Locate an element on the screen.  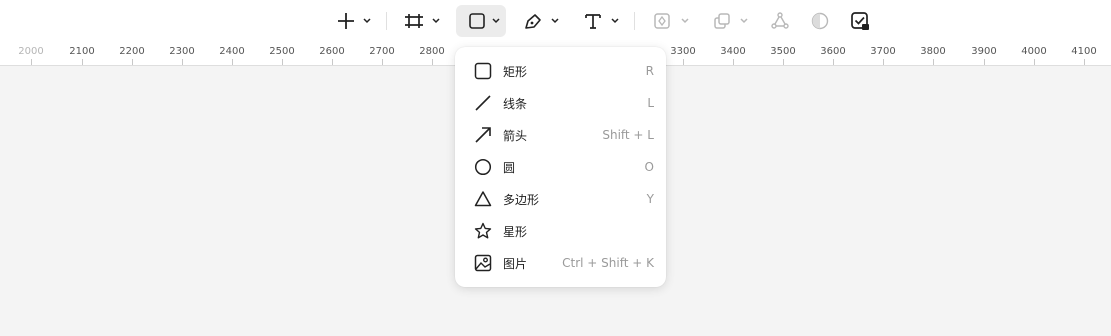
text-icon is located at coordinates (602, 21).